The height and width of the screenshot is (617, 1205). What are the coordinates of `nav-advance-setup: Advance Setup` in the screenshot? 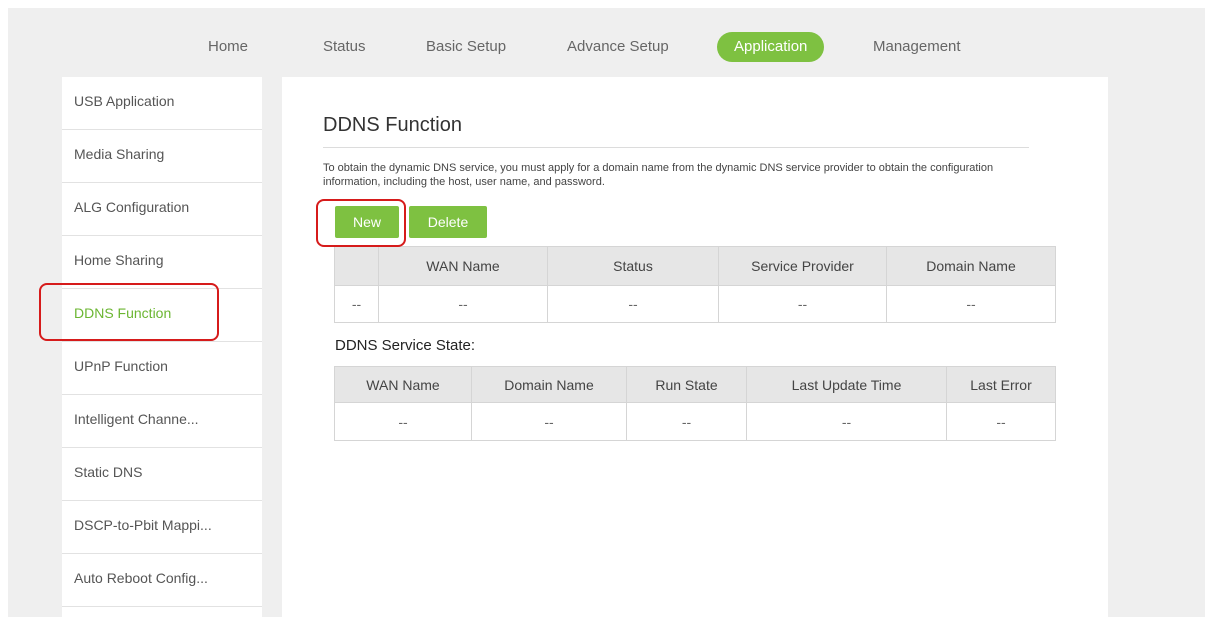 It's located at (618, 47).